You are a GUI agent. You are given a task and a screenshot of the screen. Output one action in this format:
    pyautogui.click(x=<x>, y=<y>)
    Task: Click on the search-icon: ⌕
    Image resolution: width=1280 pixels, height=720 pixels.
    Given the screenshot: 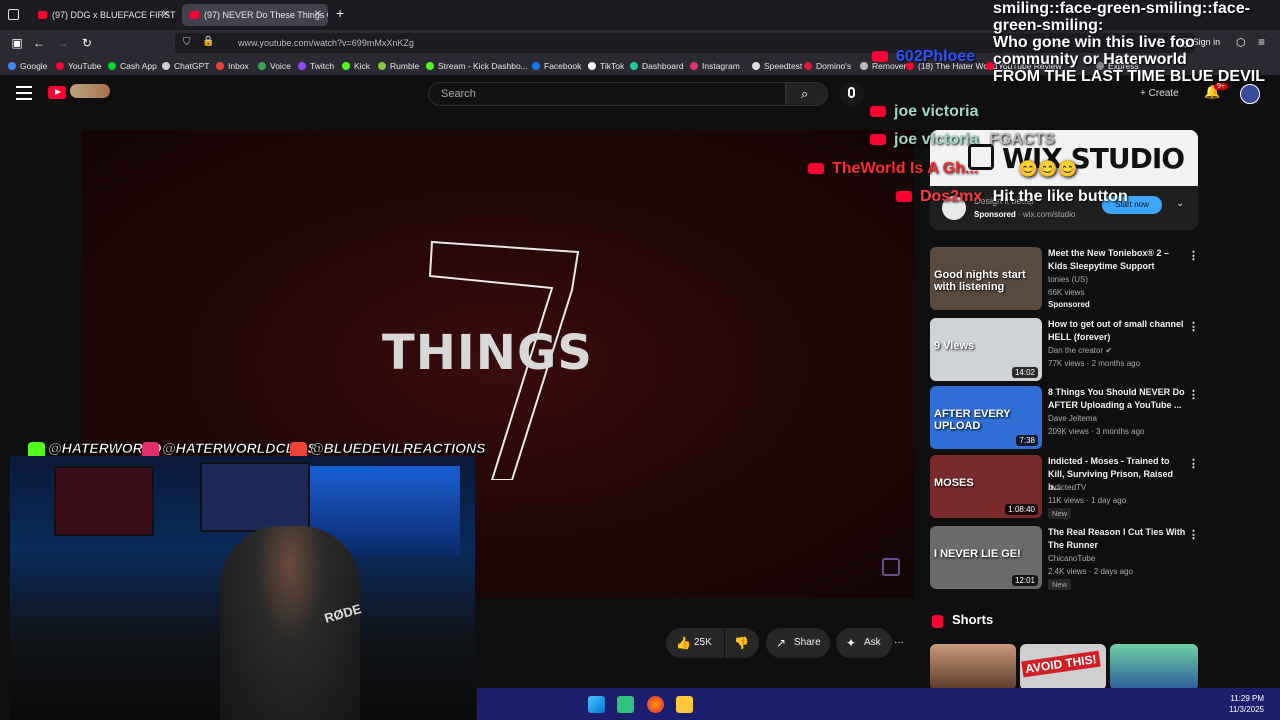 What is the action you would take?
    pyautogui.click(x=805, y=93)
    